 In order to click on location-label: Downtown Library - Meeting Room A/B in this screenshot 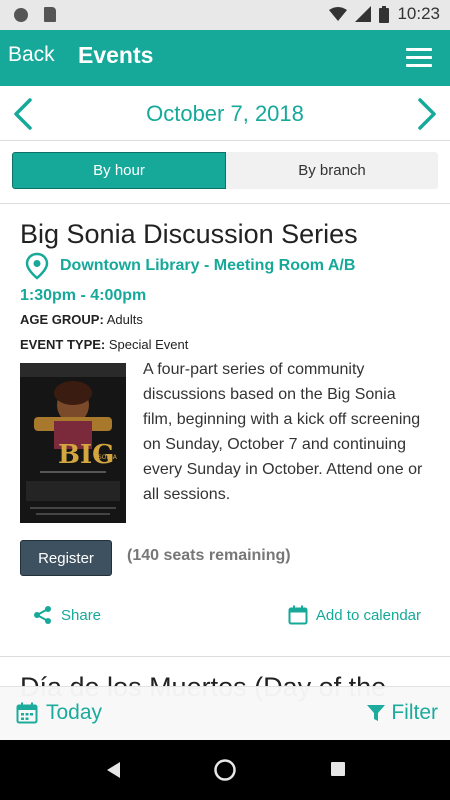, I will do `click(208, 265)`.